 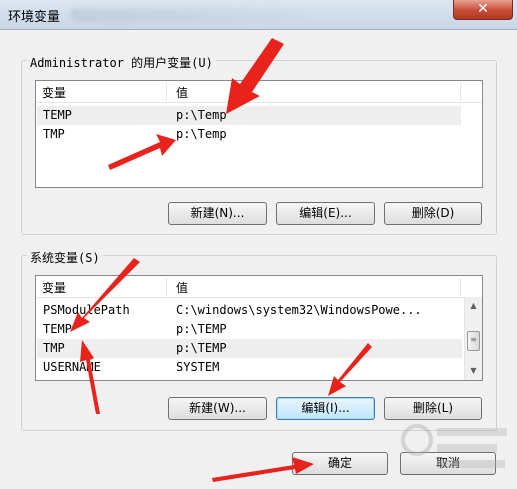 I want to click on system-list-header: 变量 值, so click(x=250, y=287).